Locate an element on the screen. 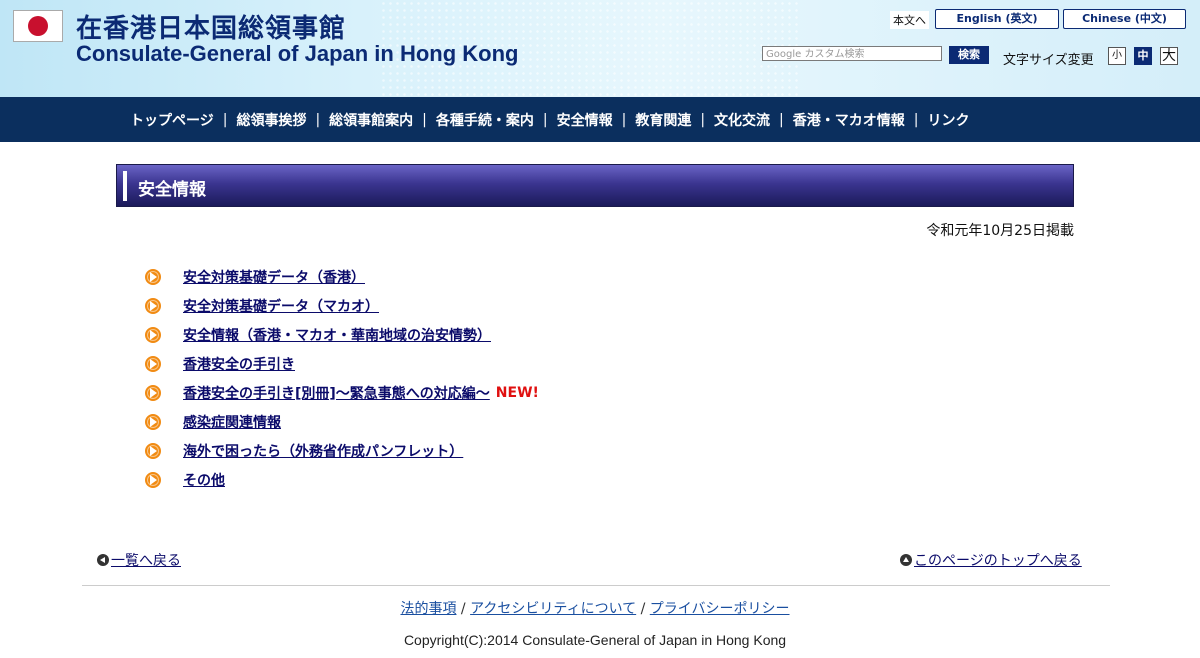 This screenshot has width=1200, height=658. accessibility-link: アクセシビリティについて is located at coordinates (553, 609).